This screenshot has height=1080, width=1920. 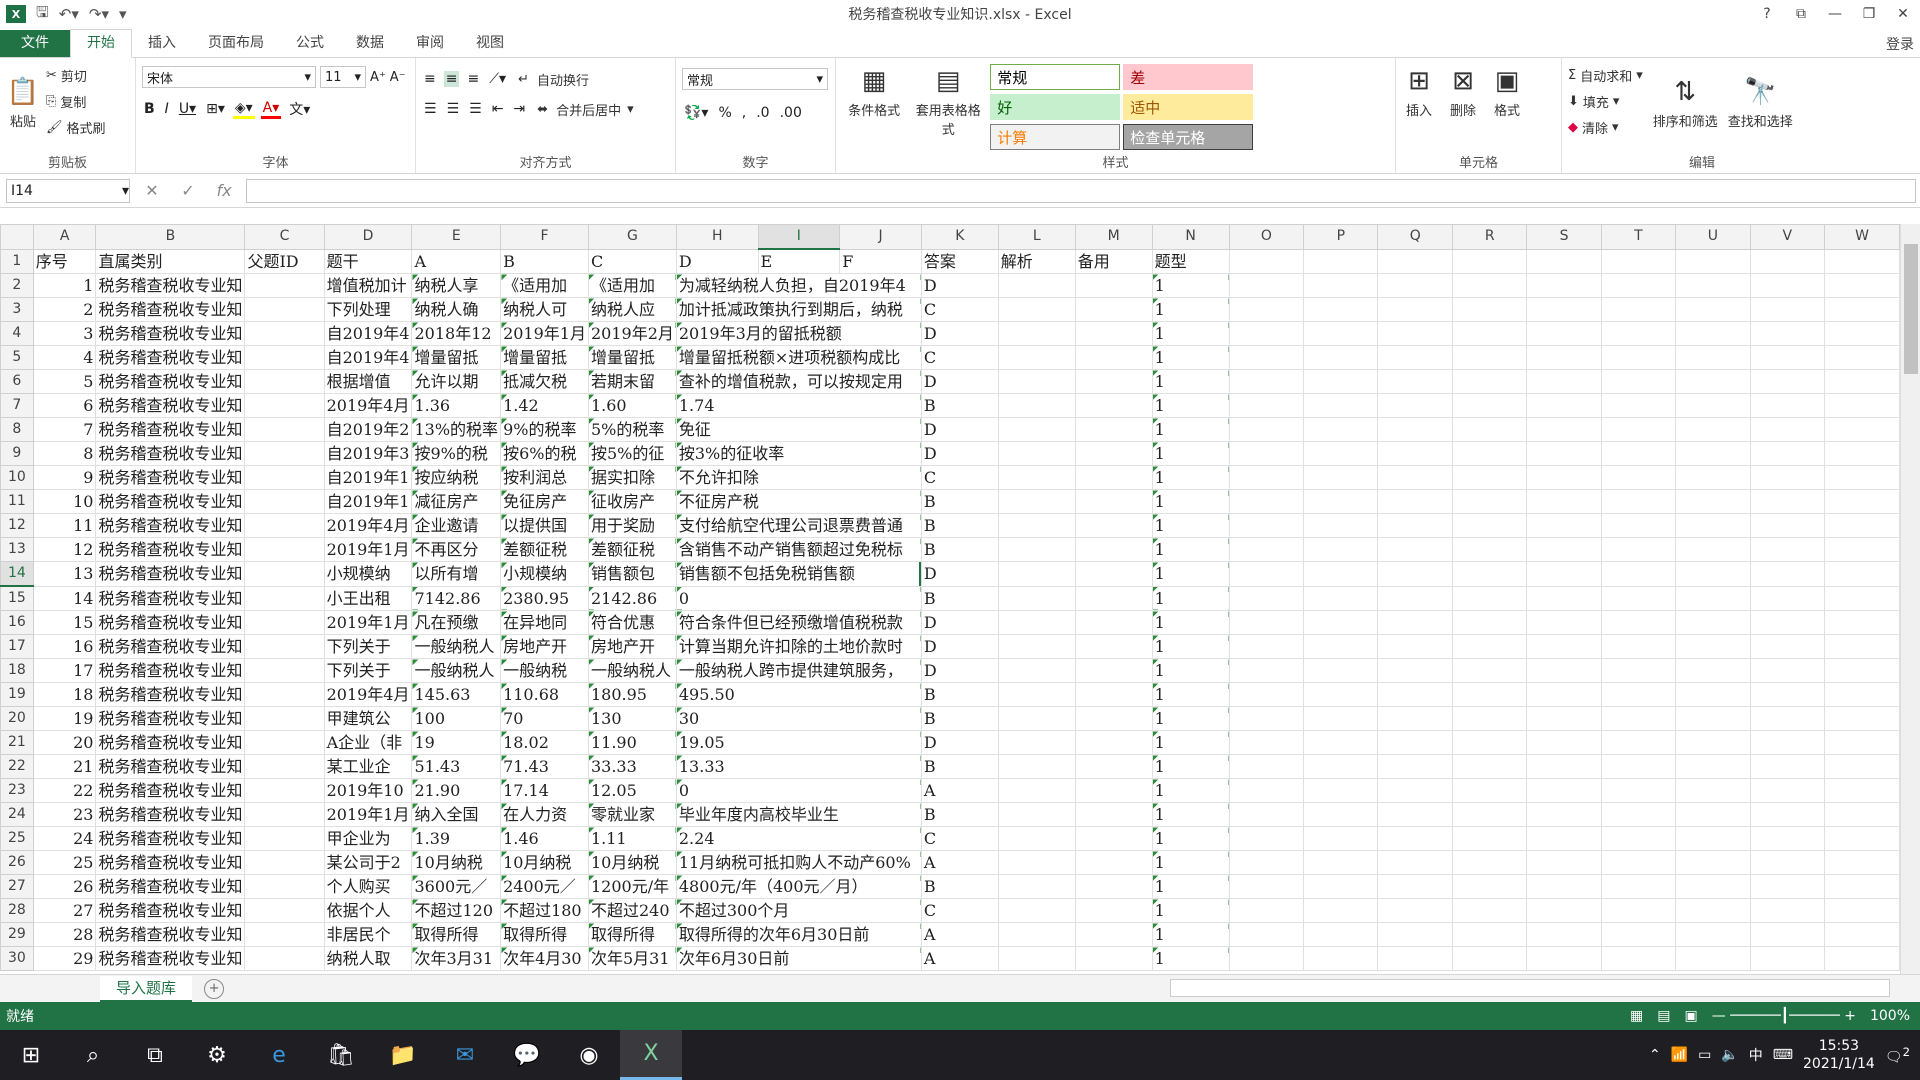 I want to click on align-middle-icon: ≡, so click(x=451, y=79).